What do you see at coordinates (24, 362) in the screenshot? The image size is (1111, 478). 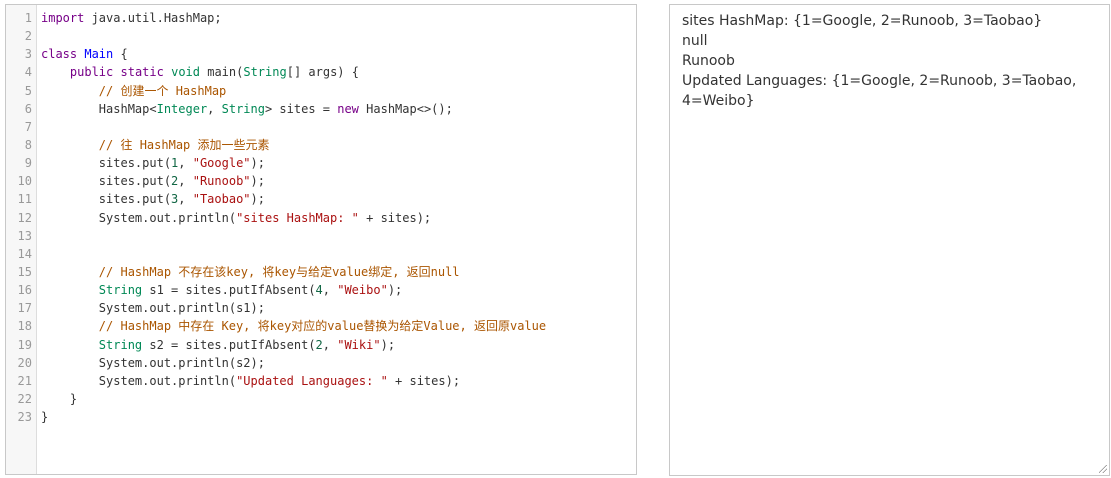 I see `line-number: 20` at bounding box center [24, 362].